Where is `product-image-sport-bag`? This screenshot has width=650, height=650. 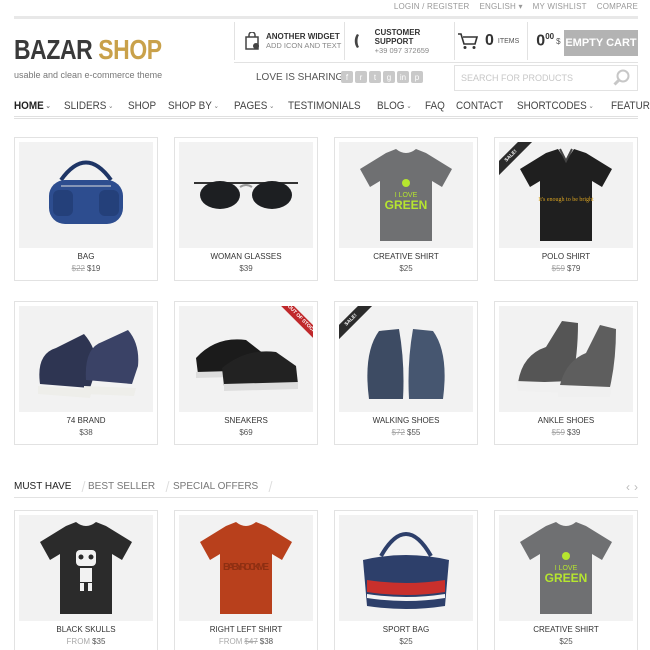
product-image-sport-bag is located at coordinates (406, 568).